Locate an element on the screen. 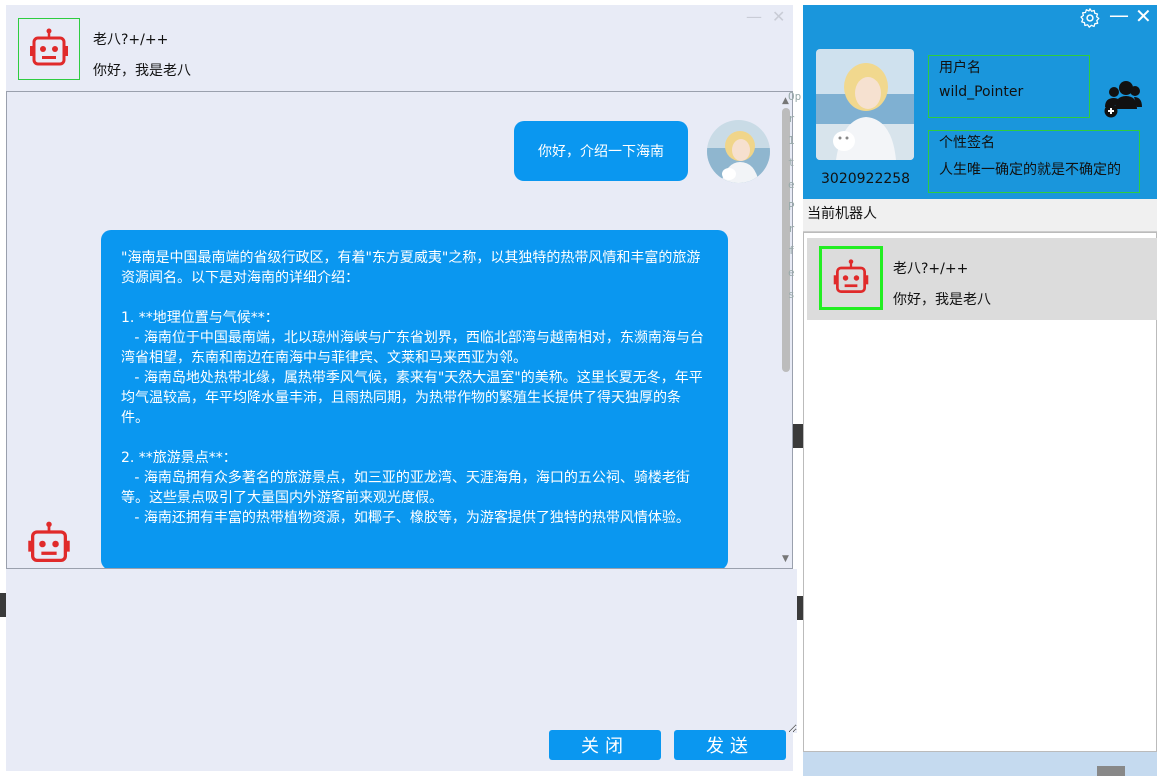 This screenshot has width=1157, height=776. bot-avatar is located at coordinates (49, 49).